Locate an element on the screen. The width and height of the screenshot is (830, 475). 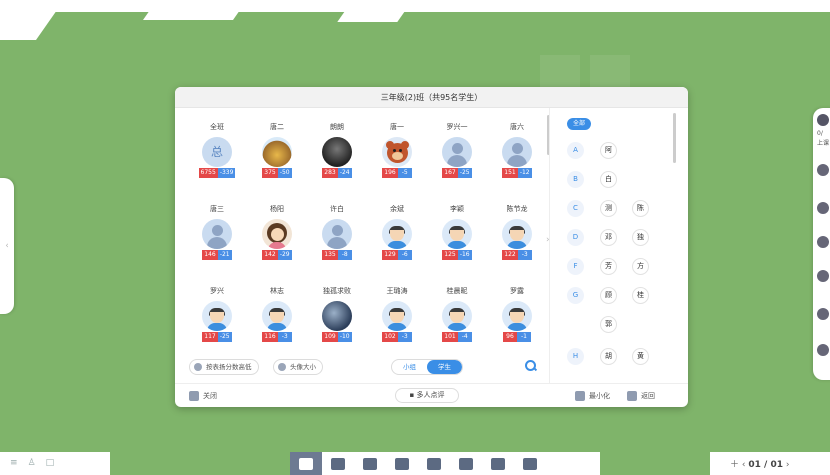
surname-filter: 方 is located at coordinates (640, 266).